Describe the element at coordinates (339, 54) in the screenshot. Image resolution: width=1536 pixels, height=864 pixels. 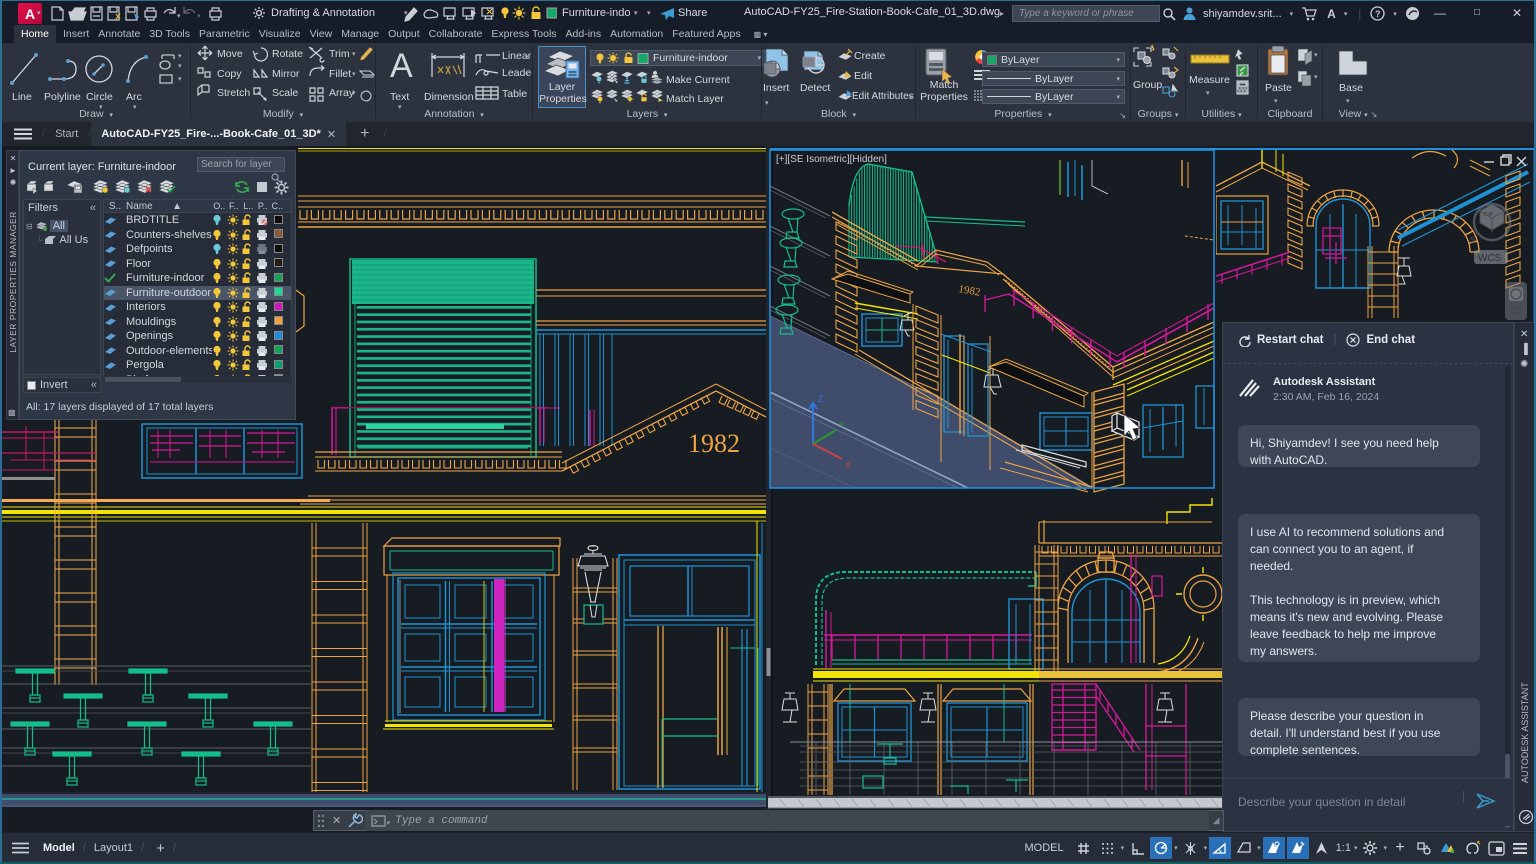
I see `svg-text: Trim` at that location.